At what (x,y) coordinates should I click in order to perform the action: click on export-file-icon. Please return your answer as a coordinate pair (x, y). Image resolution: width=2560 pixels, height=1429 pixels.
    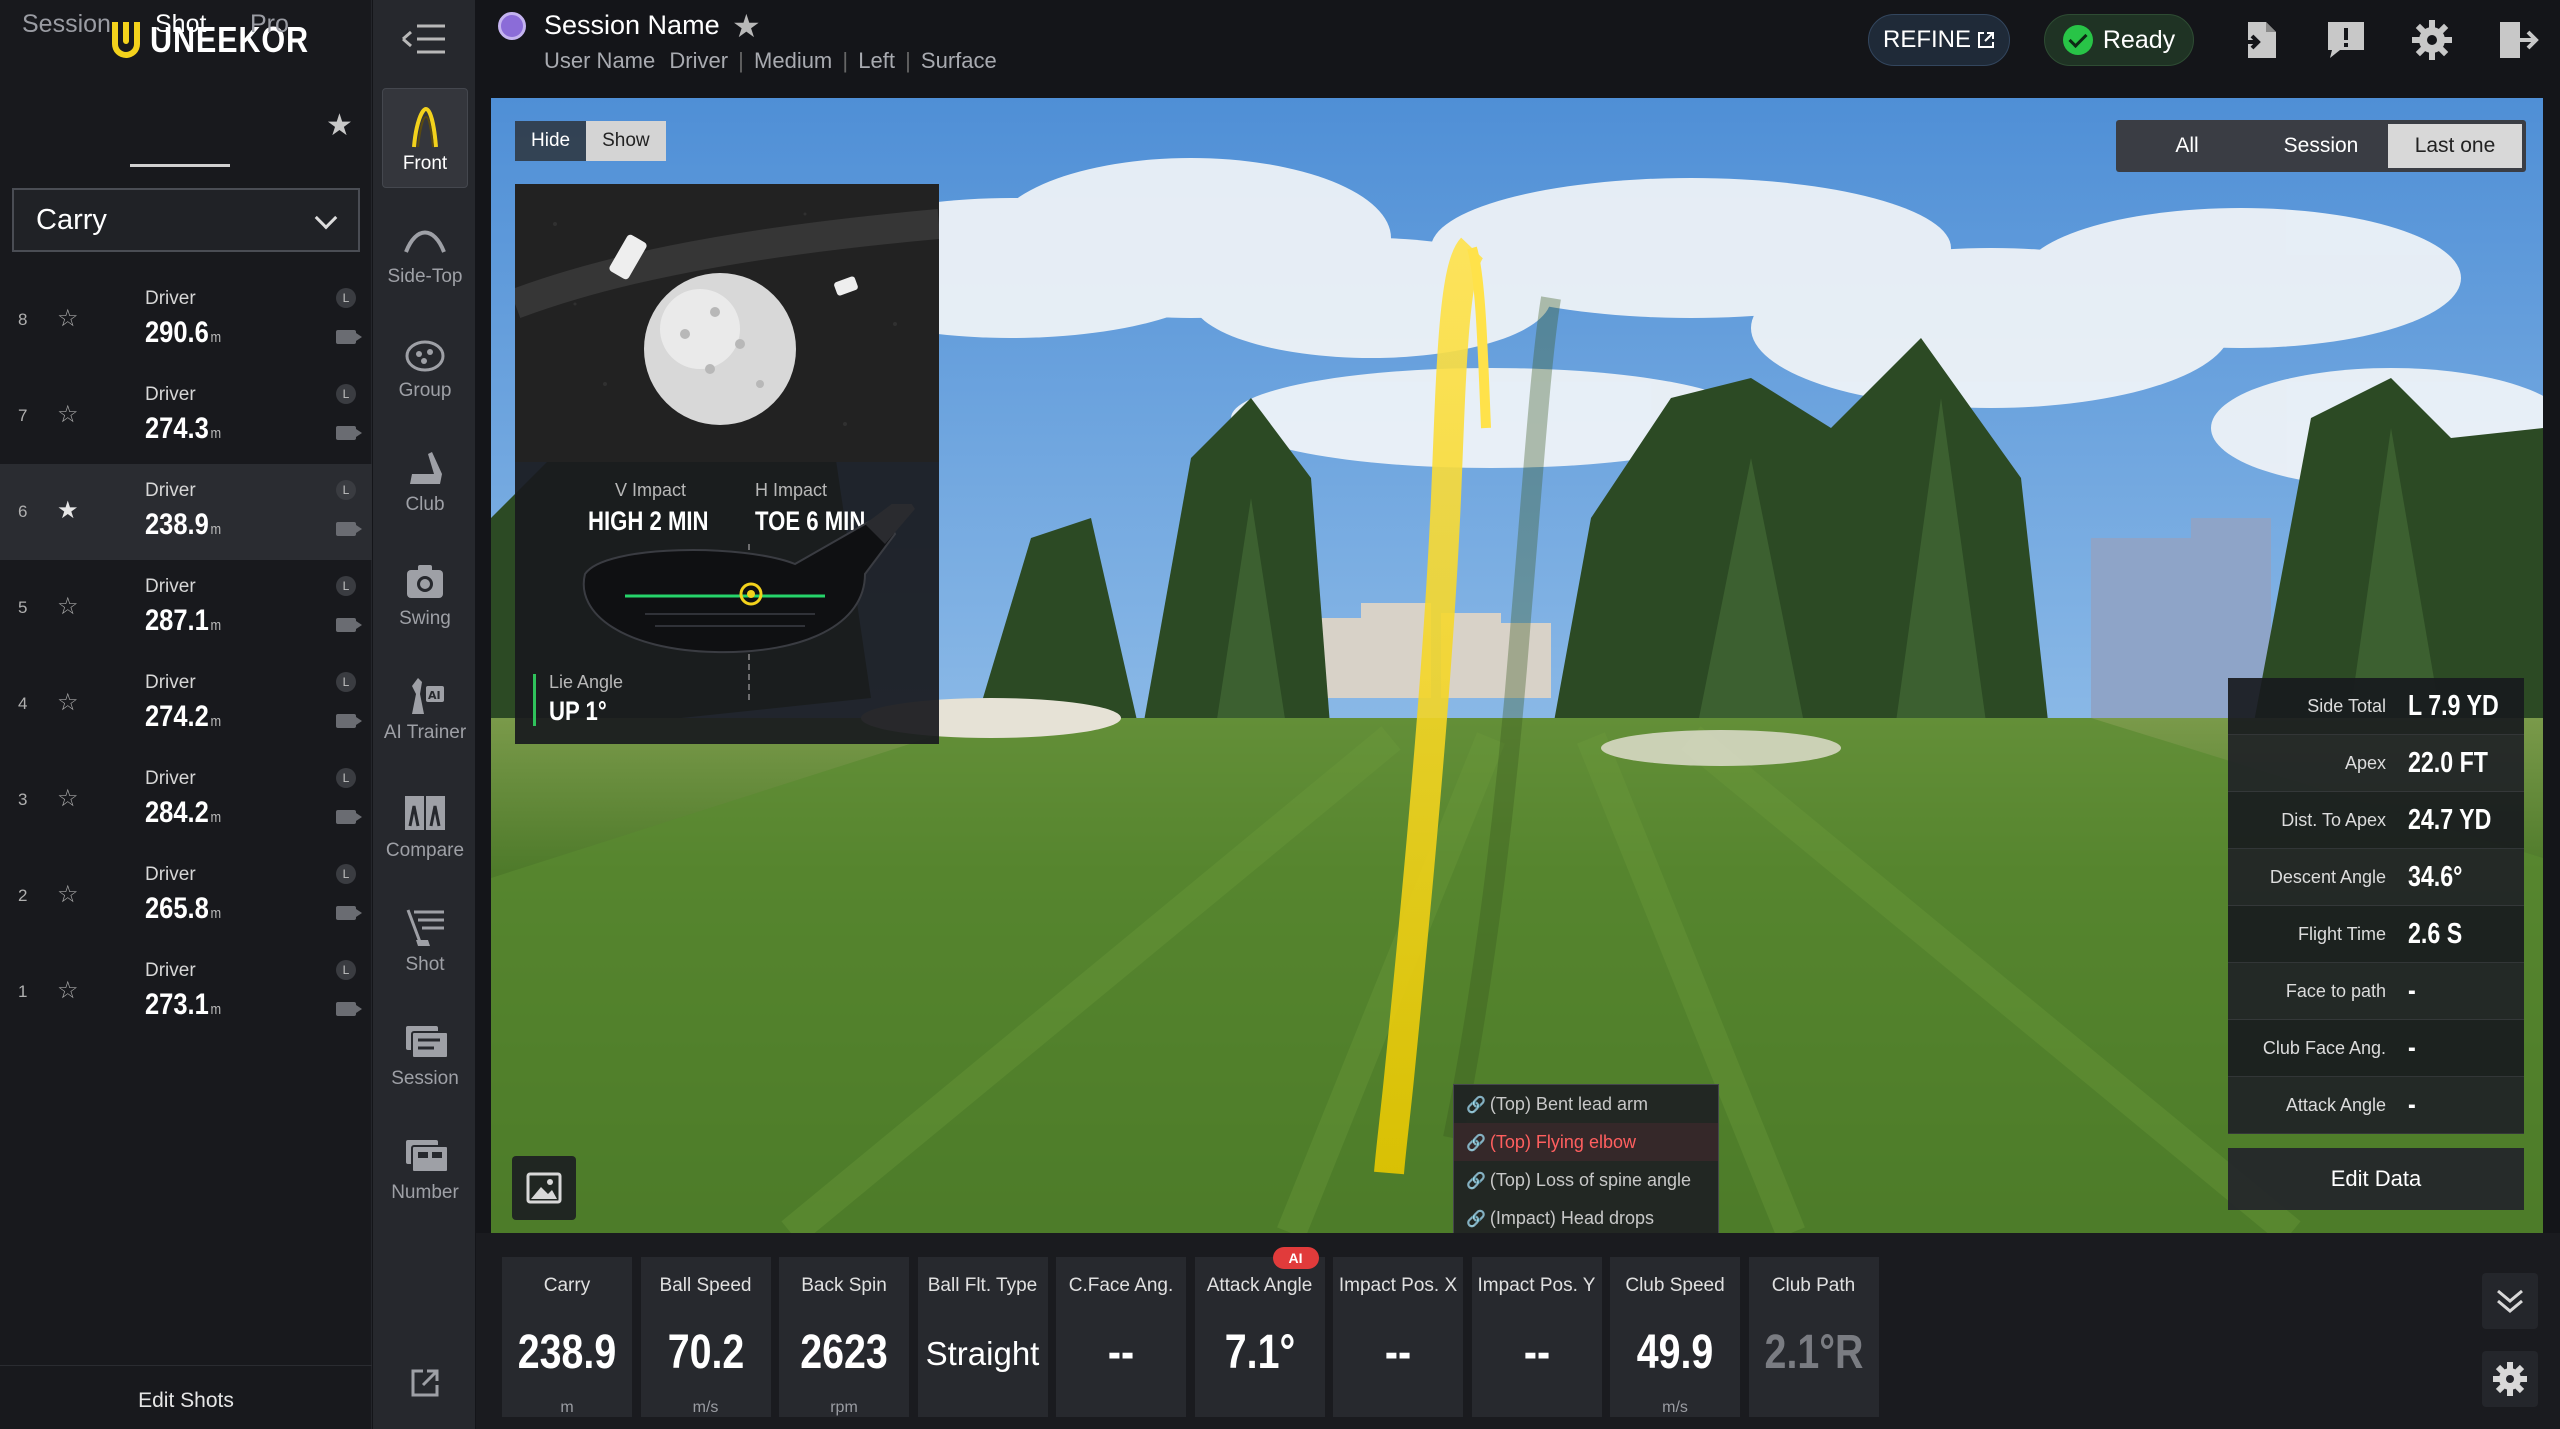
    Looking at the image, I should click on (2260, 40).